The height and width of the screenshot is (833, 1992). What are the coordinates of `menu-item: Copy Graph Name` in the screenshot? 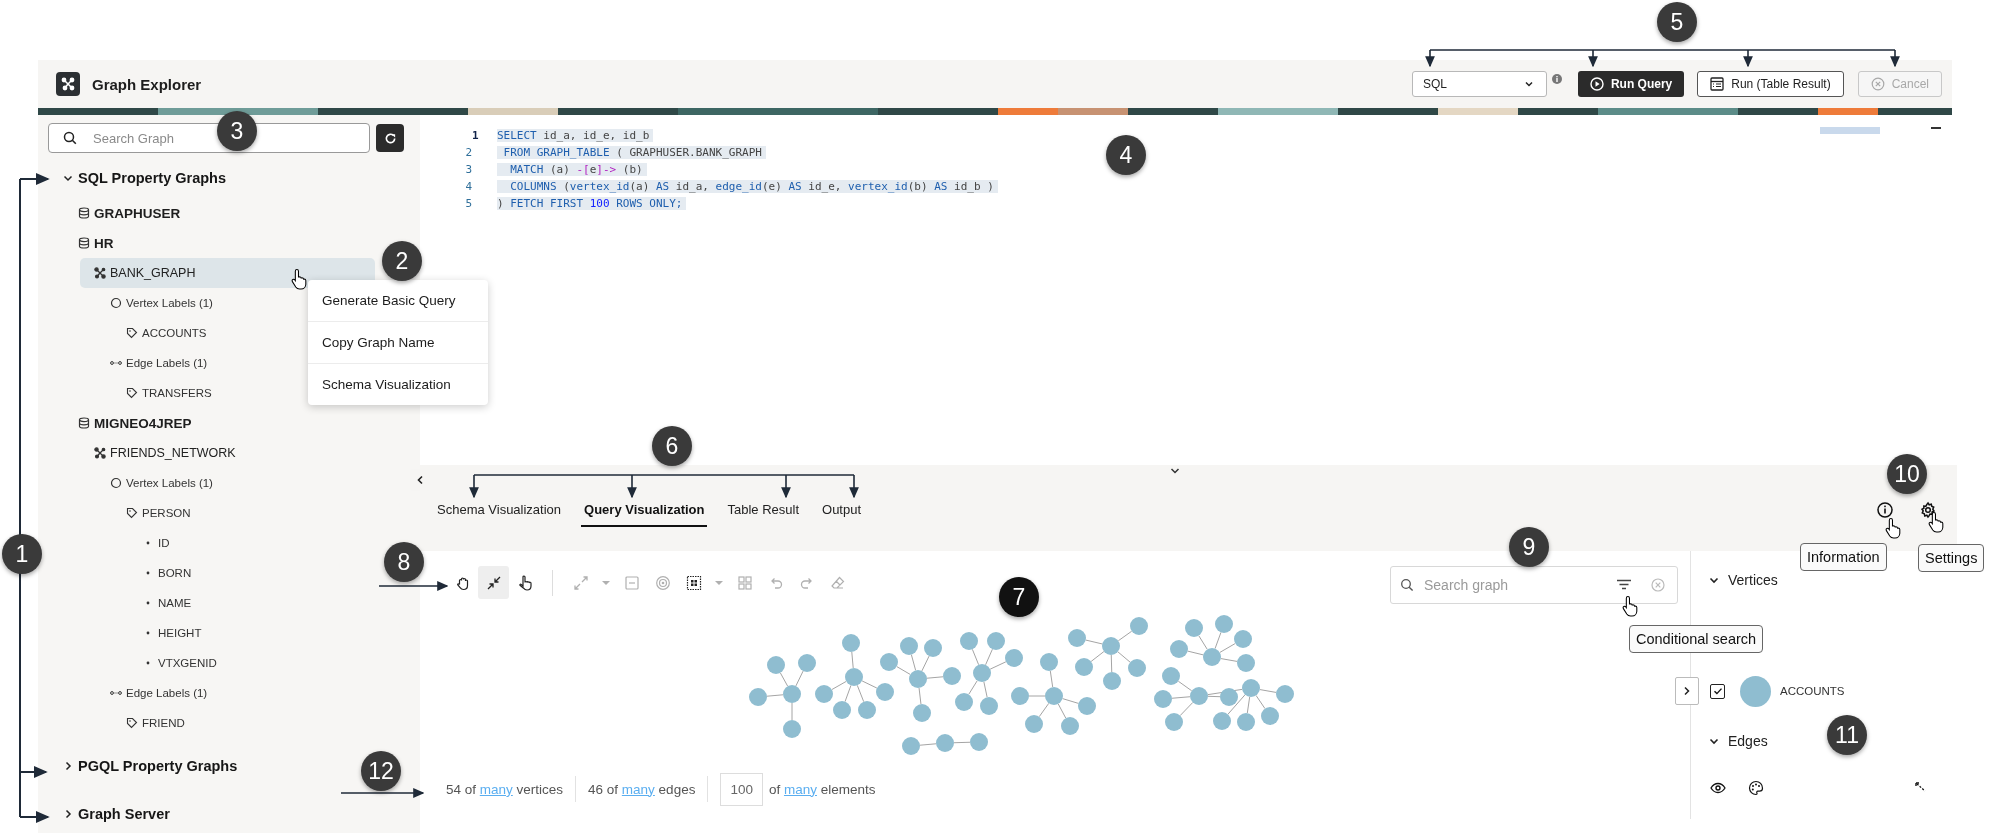 It's located at (398, 343).